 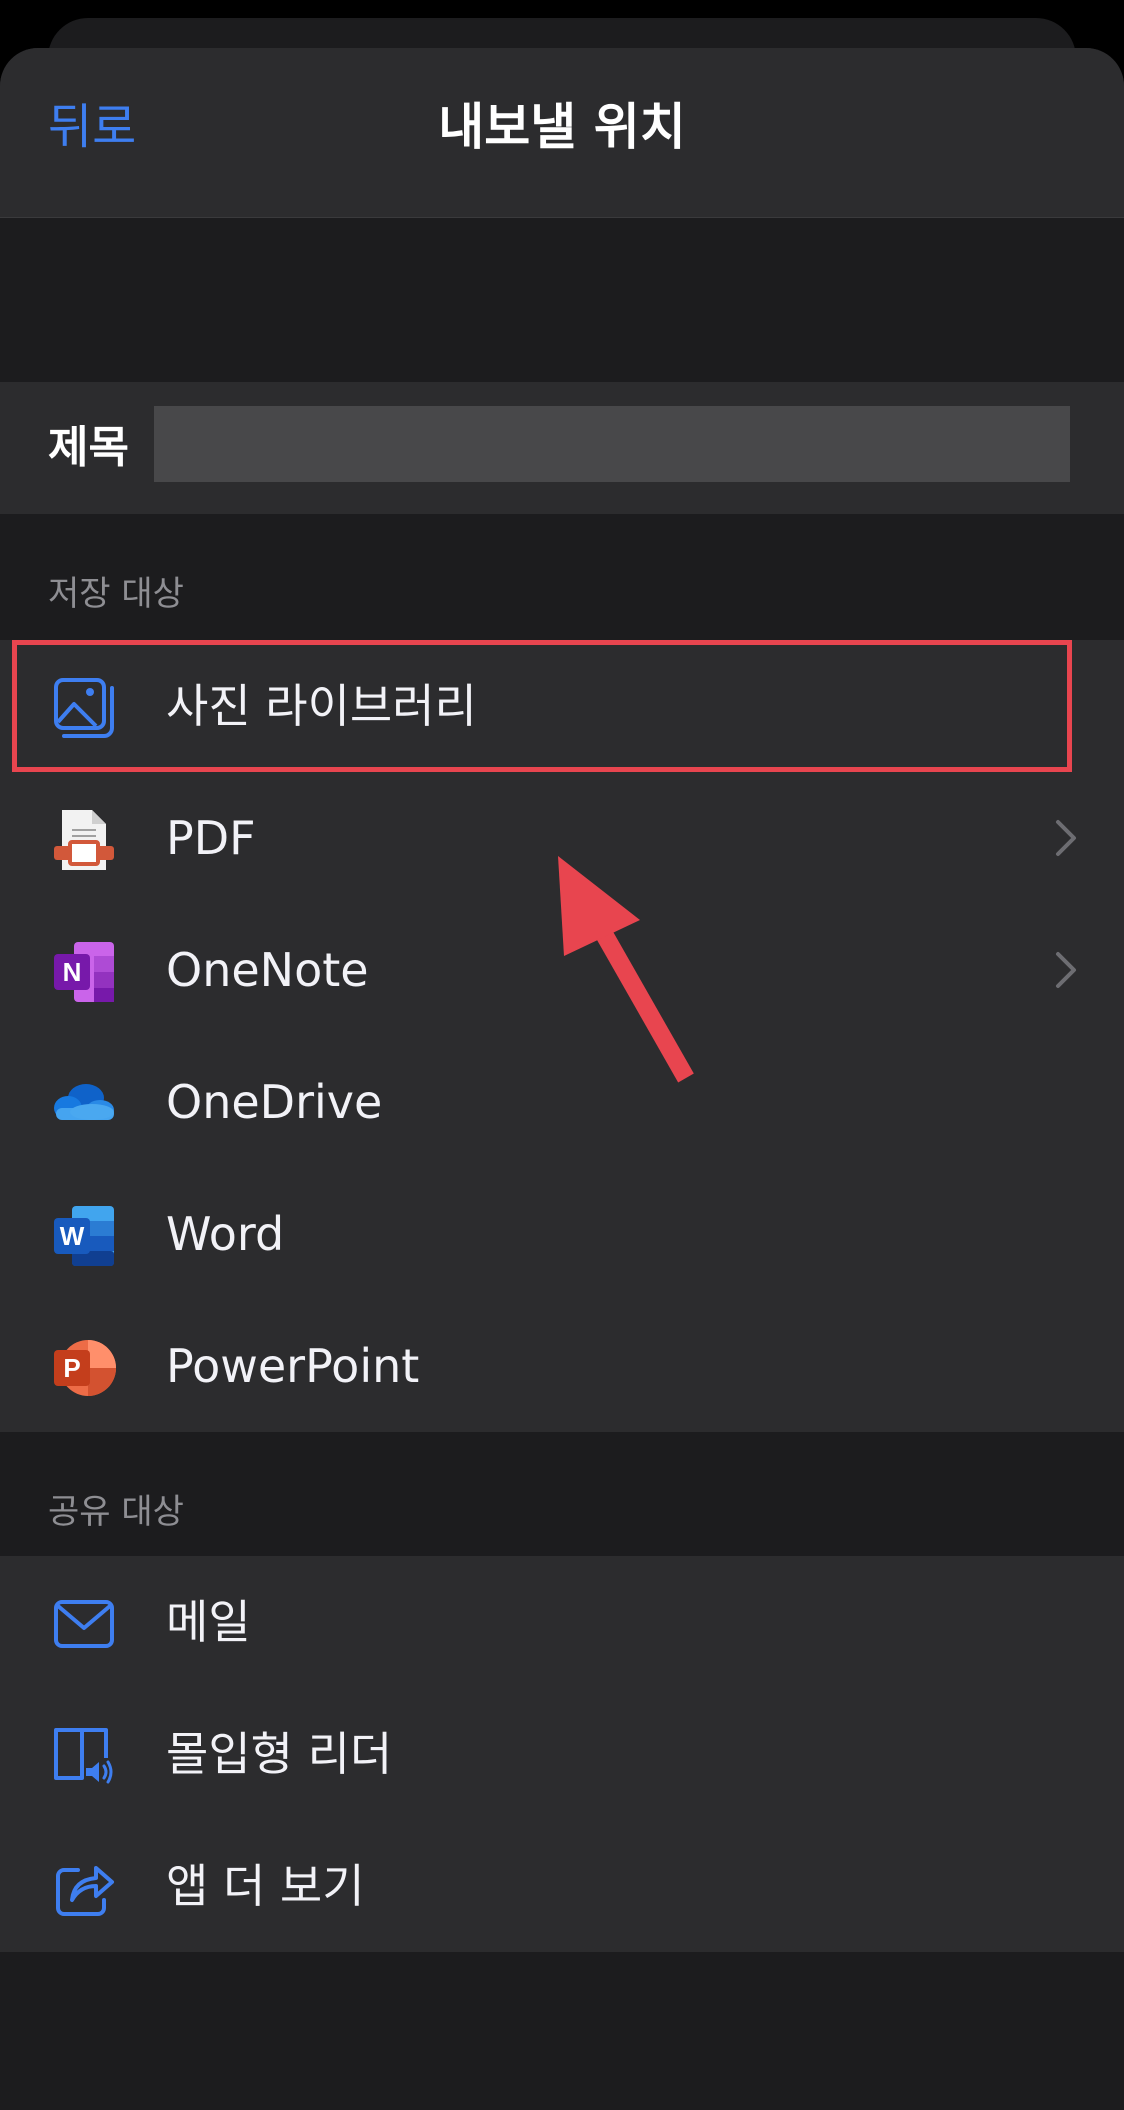 I want to click on immersive-reader-icon, so click(x=83, y=1756).